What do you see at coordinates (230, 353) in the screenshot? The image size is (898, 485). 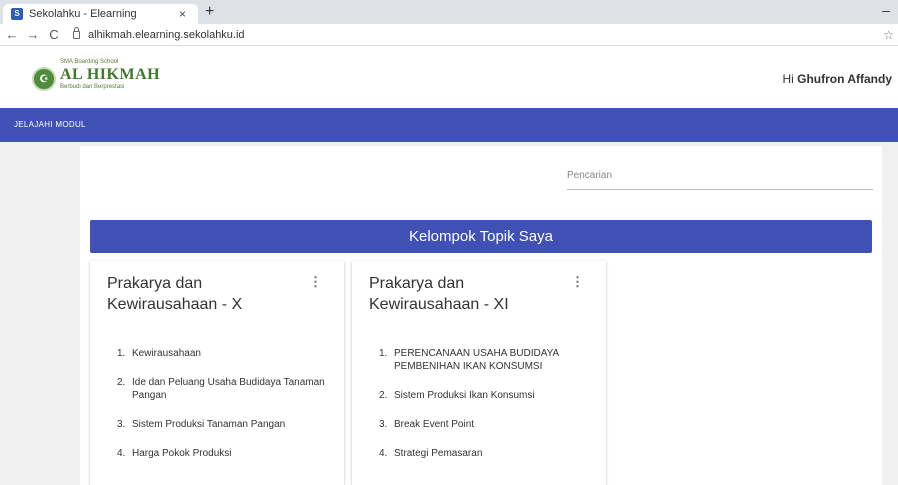 I see `topic-item: 1. Kewirausahaan` at bounding box center [230, 353].